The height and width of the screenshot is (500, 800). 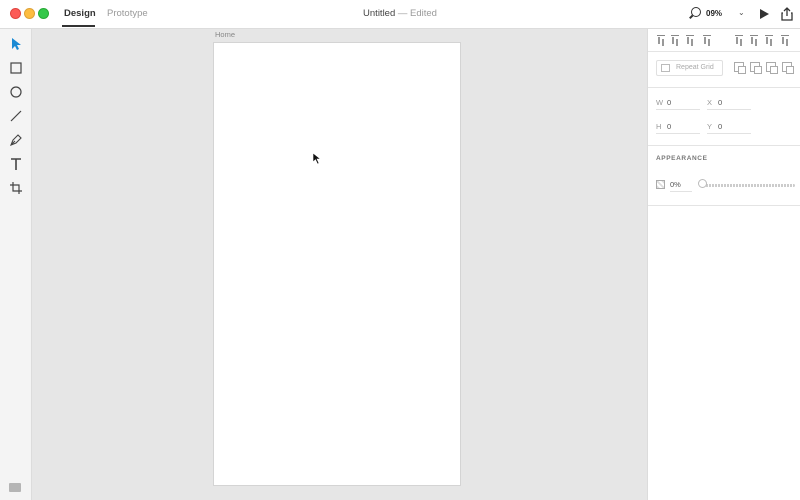 What do you see at coordinates (788, 68) in the screenshot?
I see `boolean-exclude-icon` at bounding box center [788, 68].